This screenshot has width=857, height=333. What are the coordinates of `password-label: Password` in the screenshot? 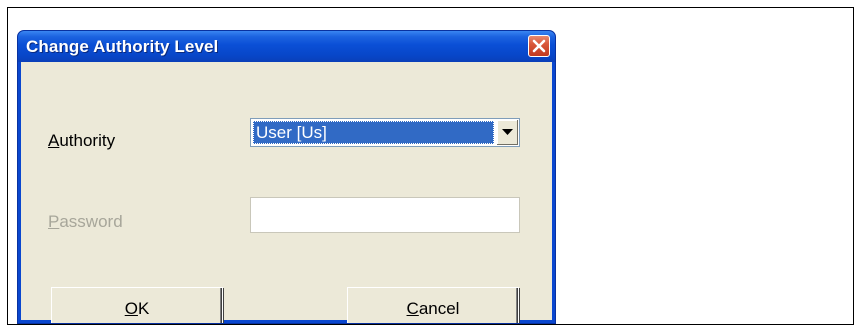 It's located at (85, 222).